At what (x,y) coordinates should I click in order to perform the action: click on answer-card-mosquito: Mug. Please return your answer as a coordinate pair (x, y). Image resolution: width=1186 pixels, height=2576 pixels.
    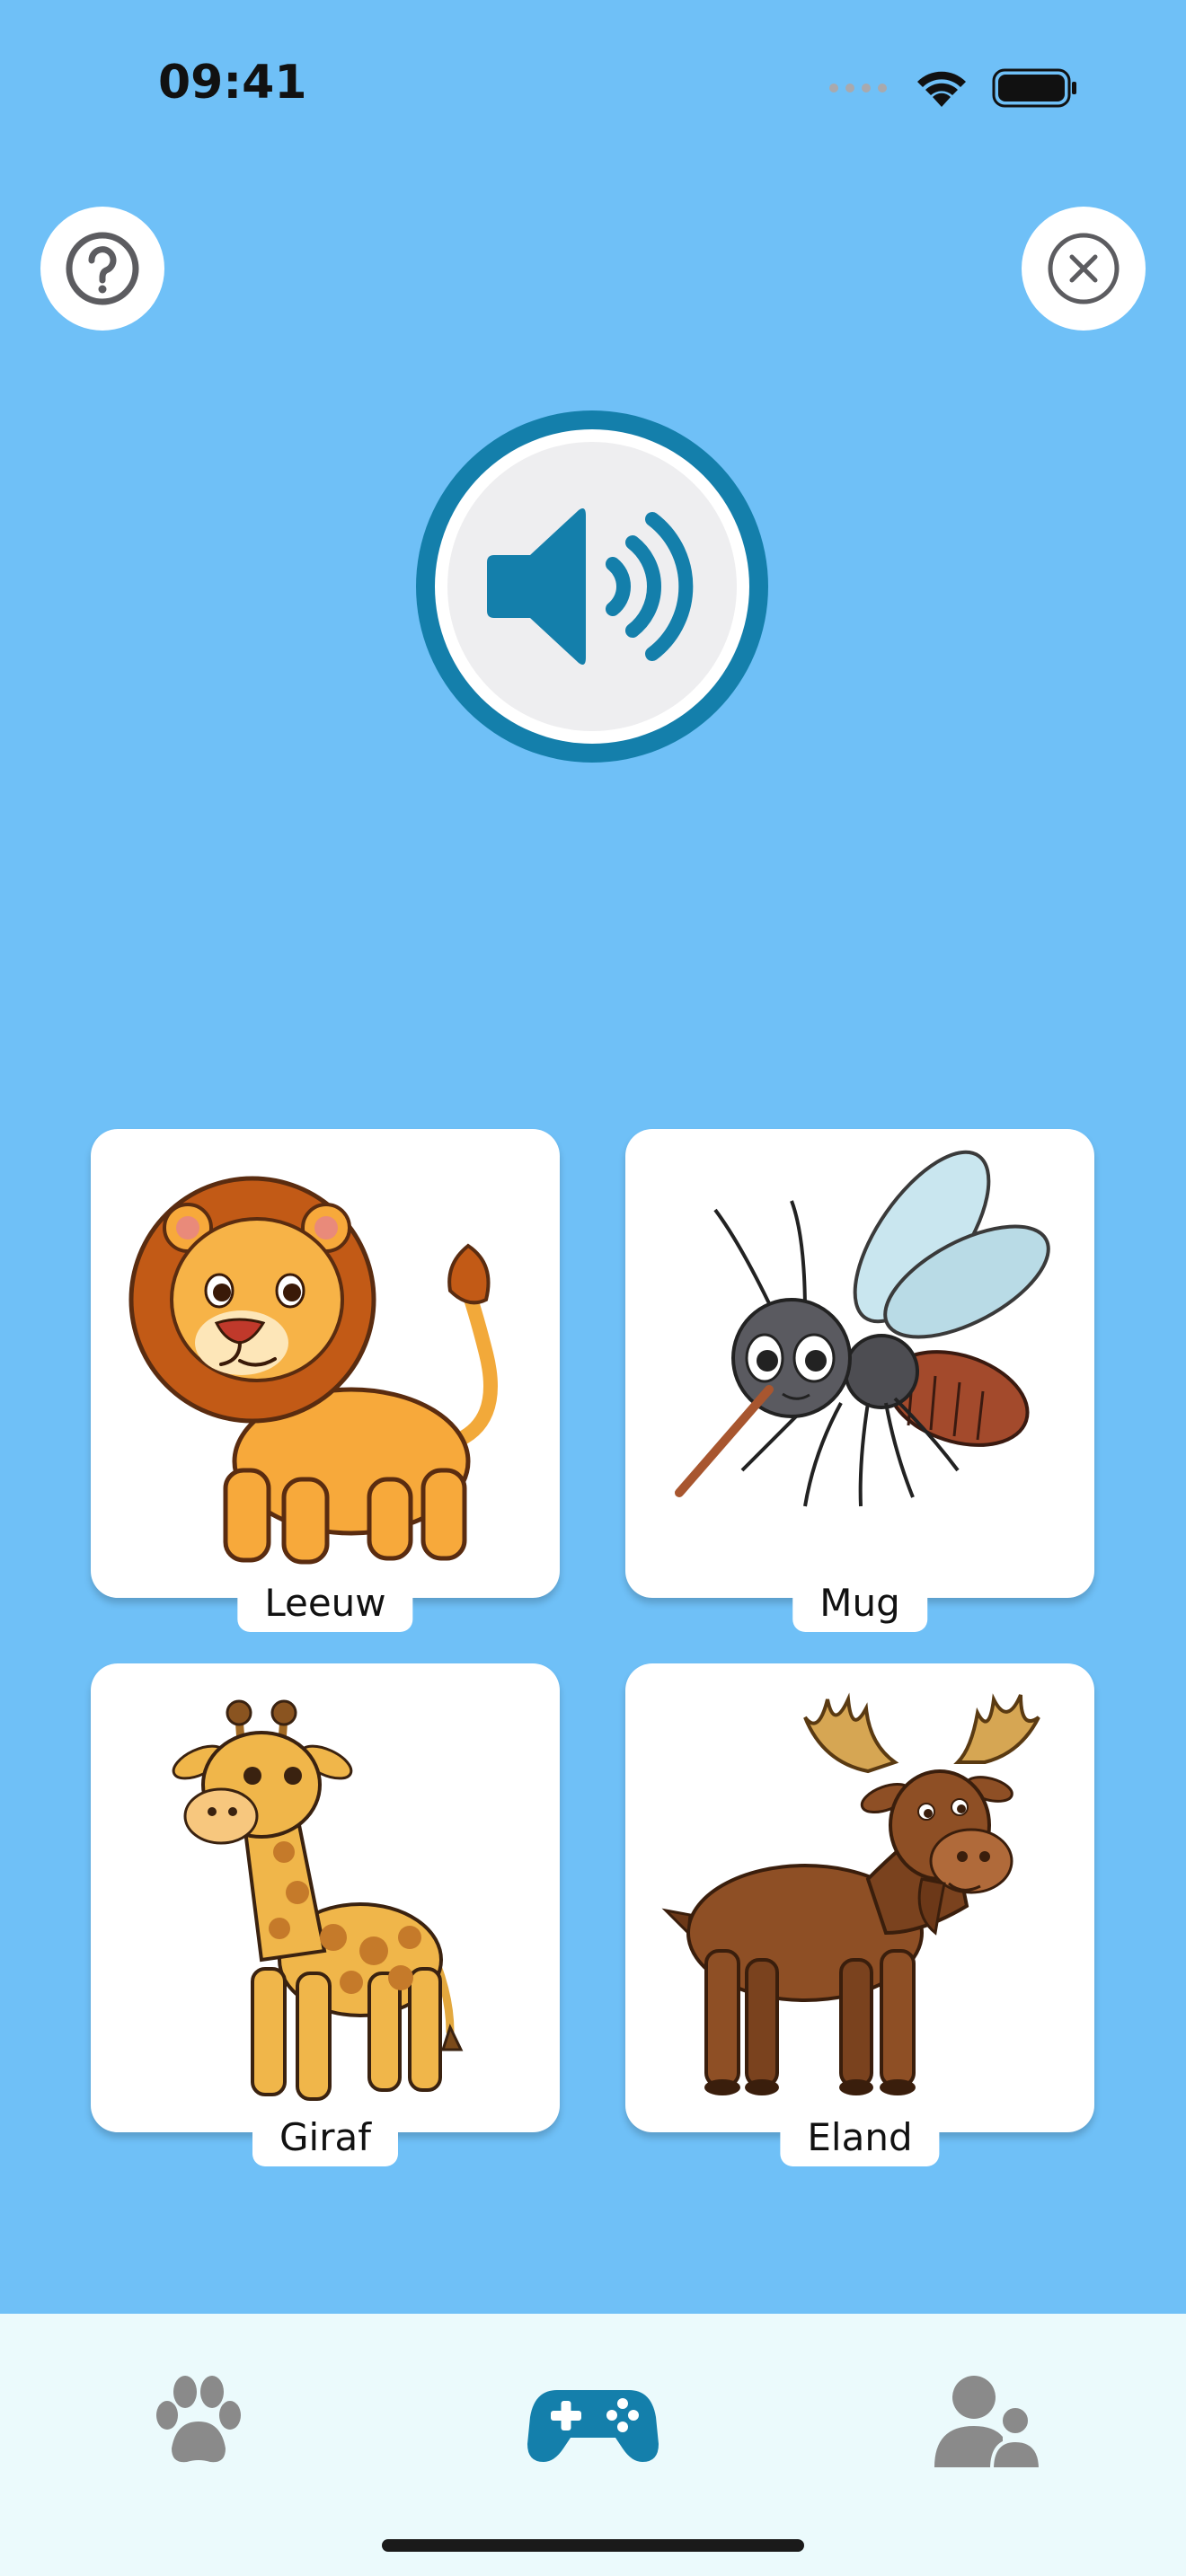
    Looking at the image, I should click on (859, 1380).